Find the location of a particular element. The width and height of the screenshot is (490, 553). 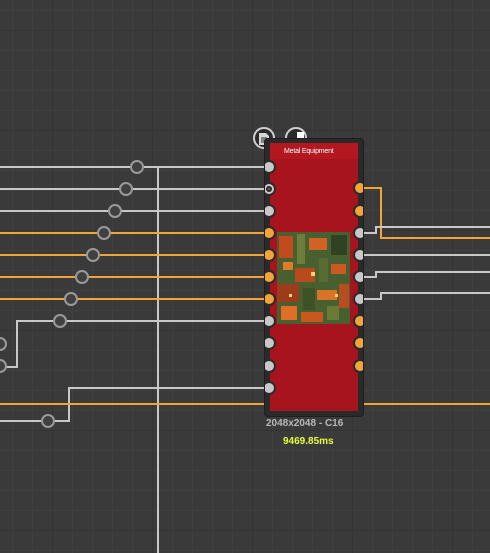

graph-node: Metal Equipment is located at coordinates (314, 277).